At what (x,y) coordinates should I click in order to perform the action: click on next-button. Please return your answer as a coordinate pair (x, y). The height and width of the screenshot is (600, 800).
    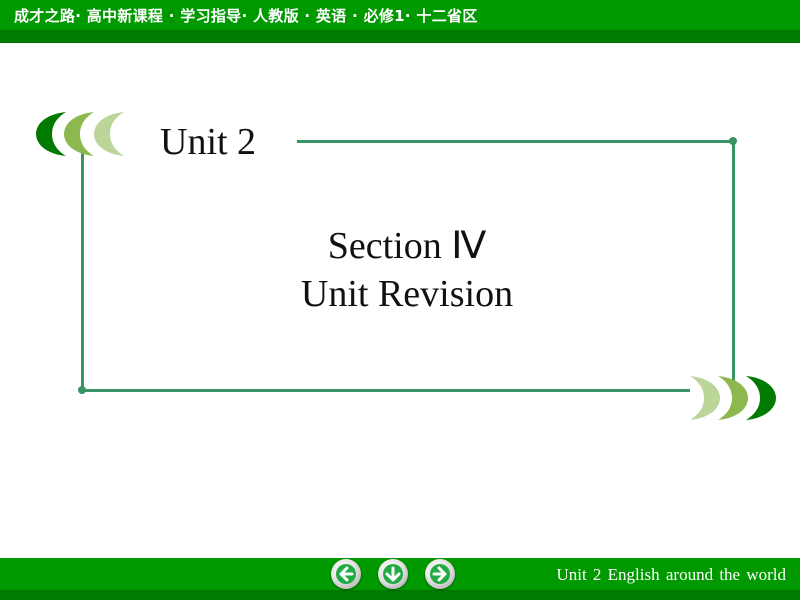
    Looking at the image, I should click on (440, 574).